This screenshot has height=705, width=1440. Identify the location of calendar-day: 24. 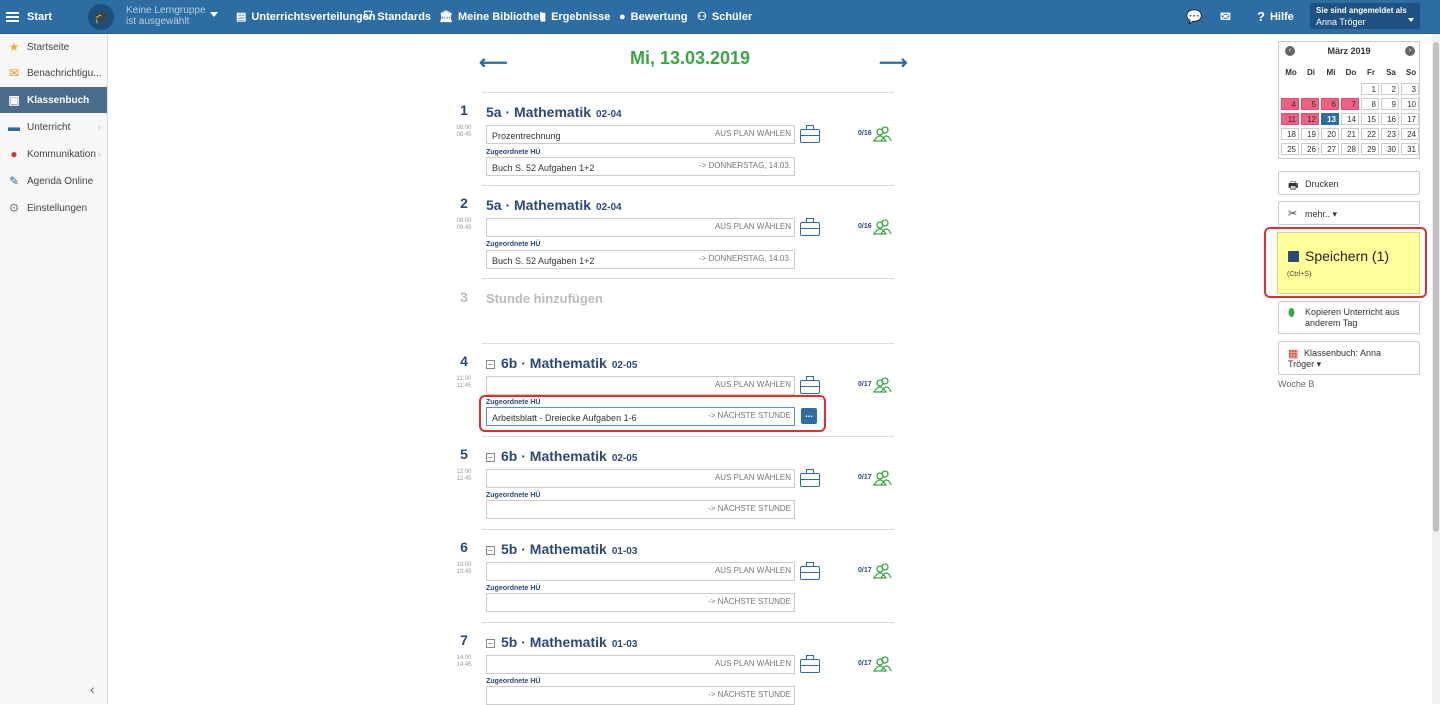
(1410, 134).